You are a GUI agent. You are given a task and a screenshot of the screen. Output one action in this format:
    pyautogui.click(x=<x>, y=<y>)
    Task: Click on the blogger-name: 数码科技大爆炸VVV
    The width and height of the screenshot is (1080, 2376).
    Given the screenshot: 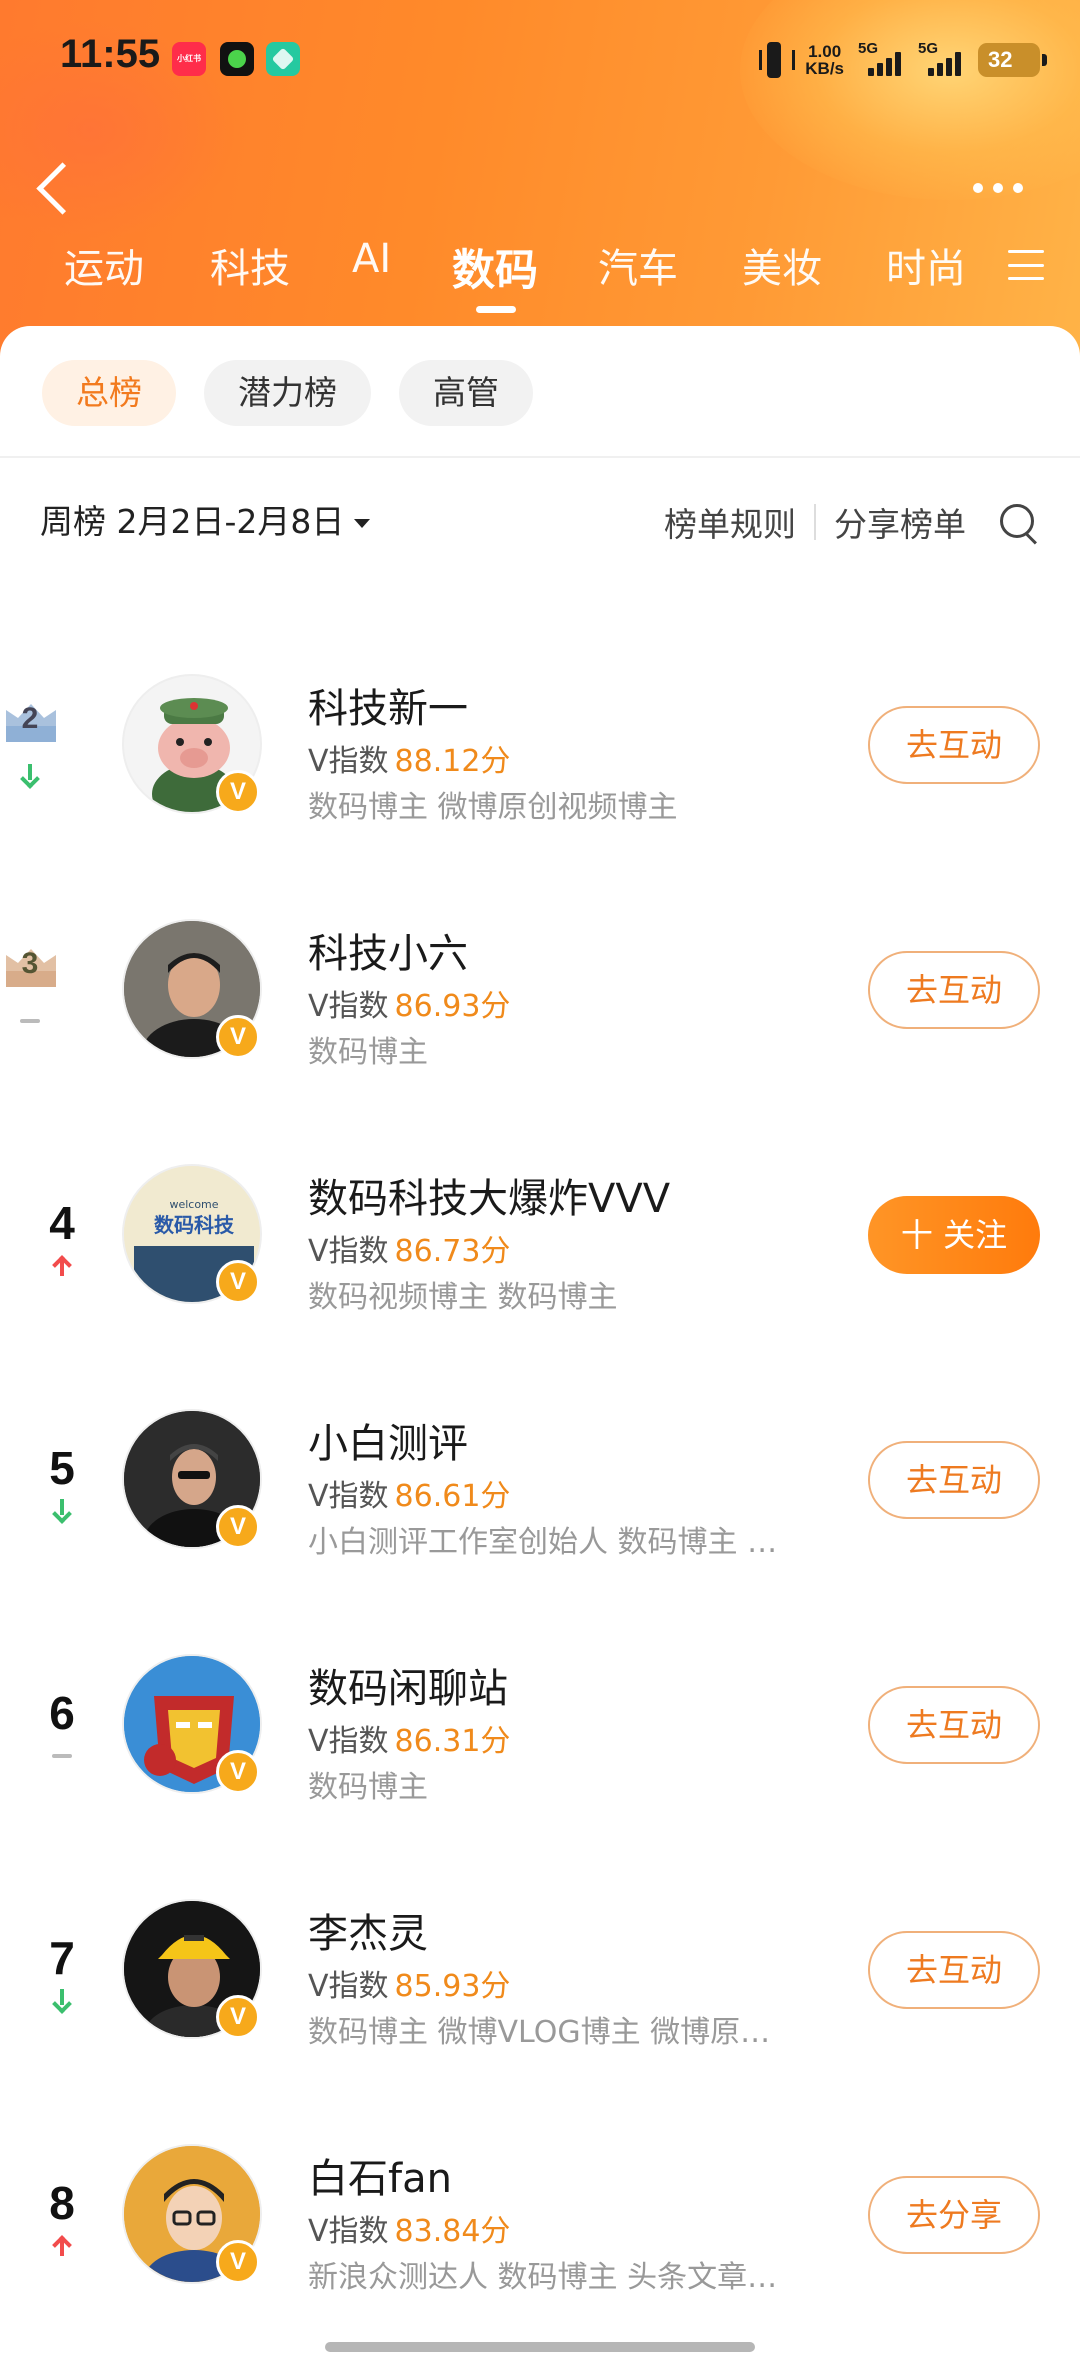 What is the action you would take?
    pyautogui.click(x=489, y=1195)
    